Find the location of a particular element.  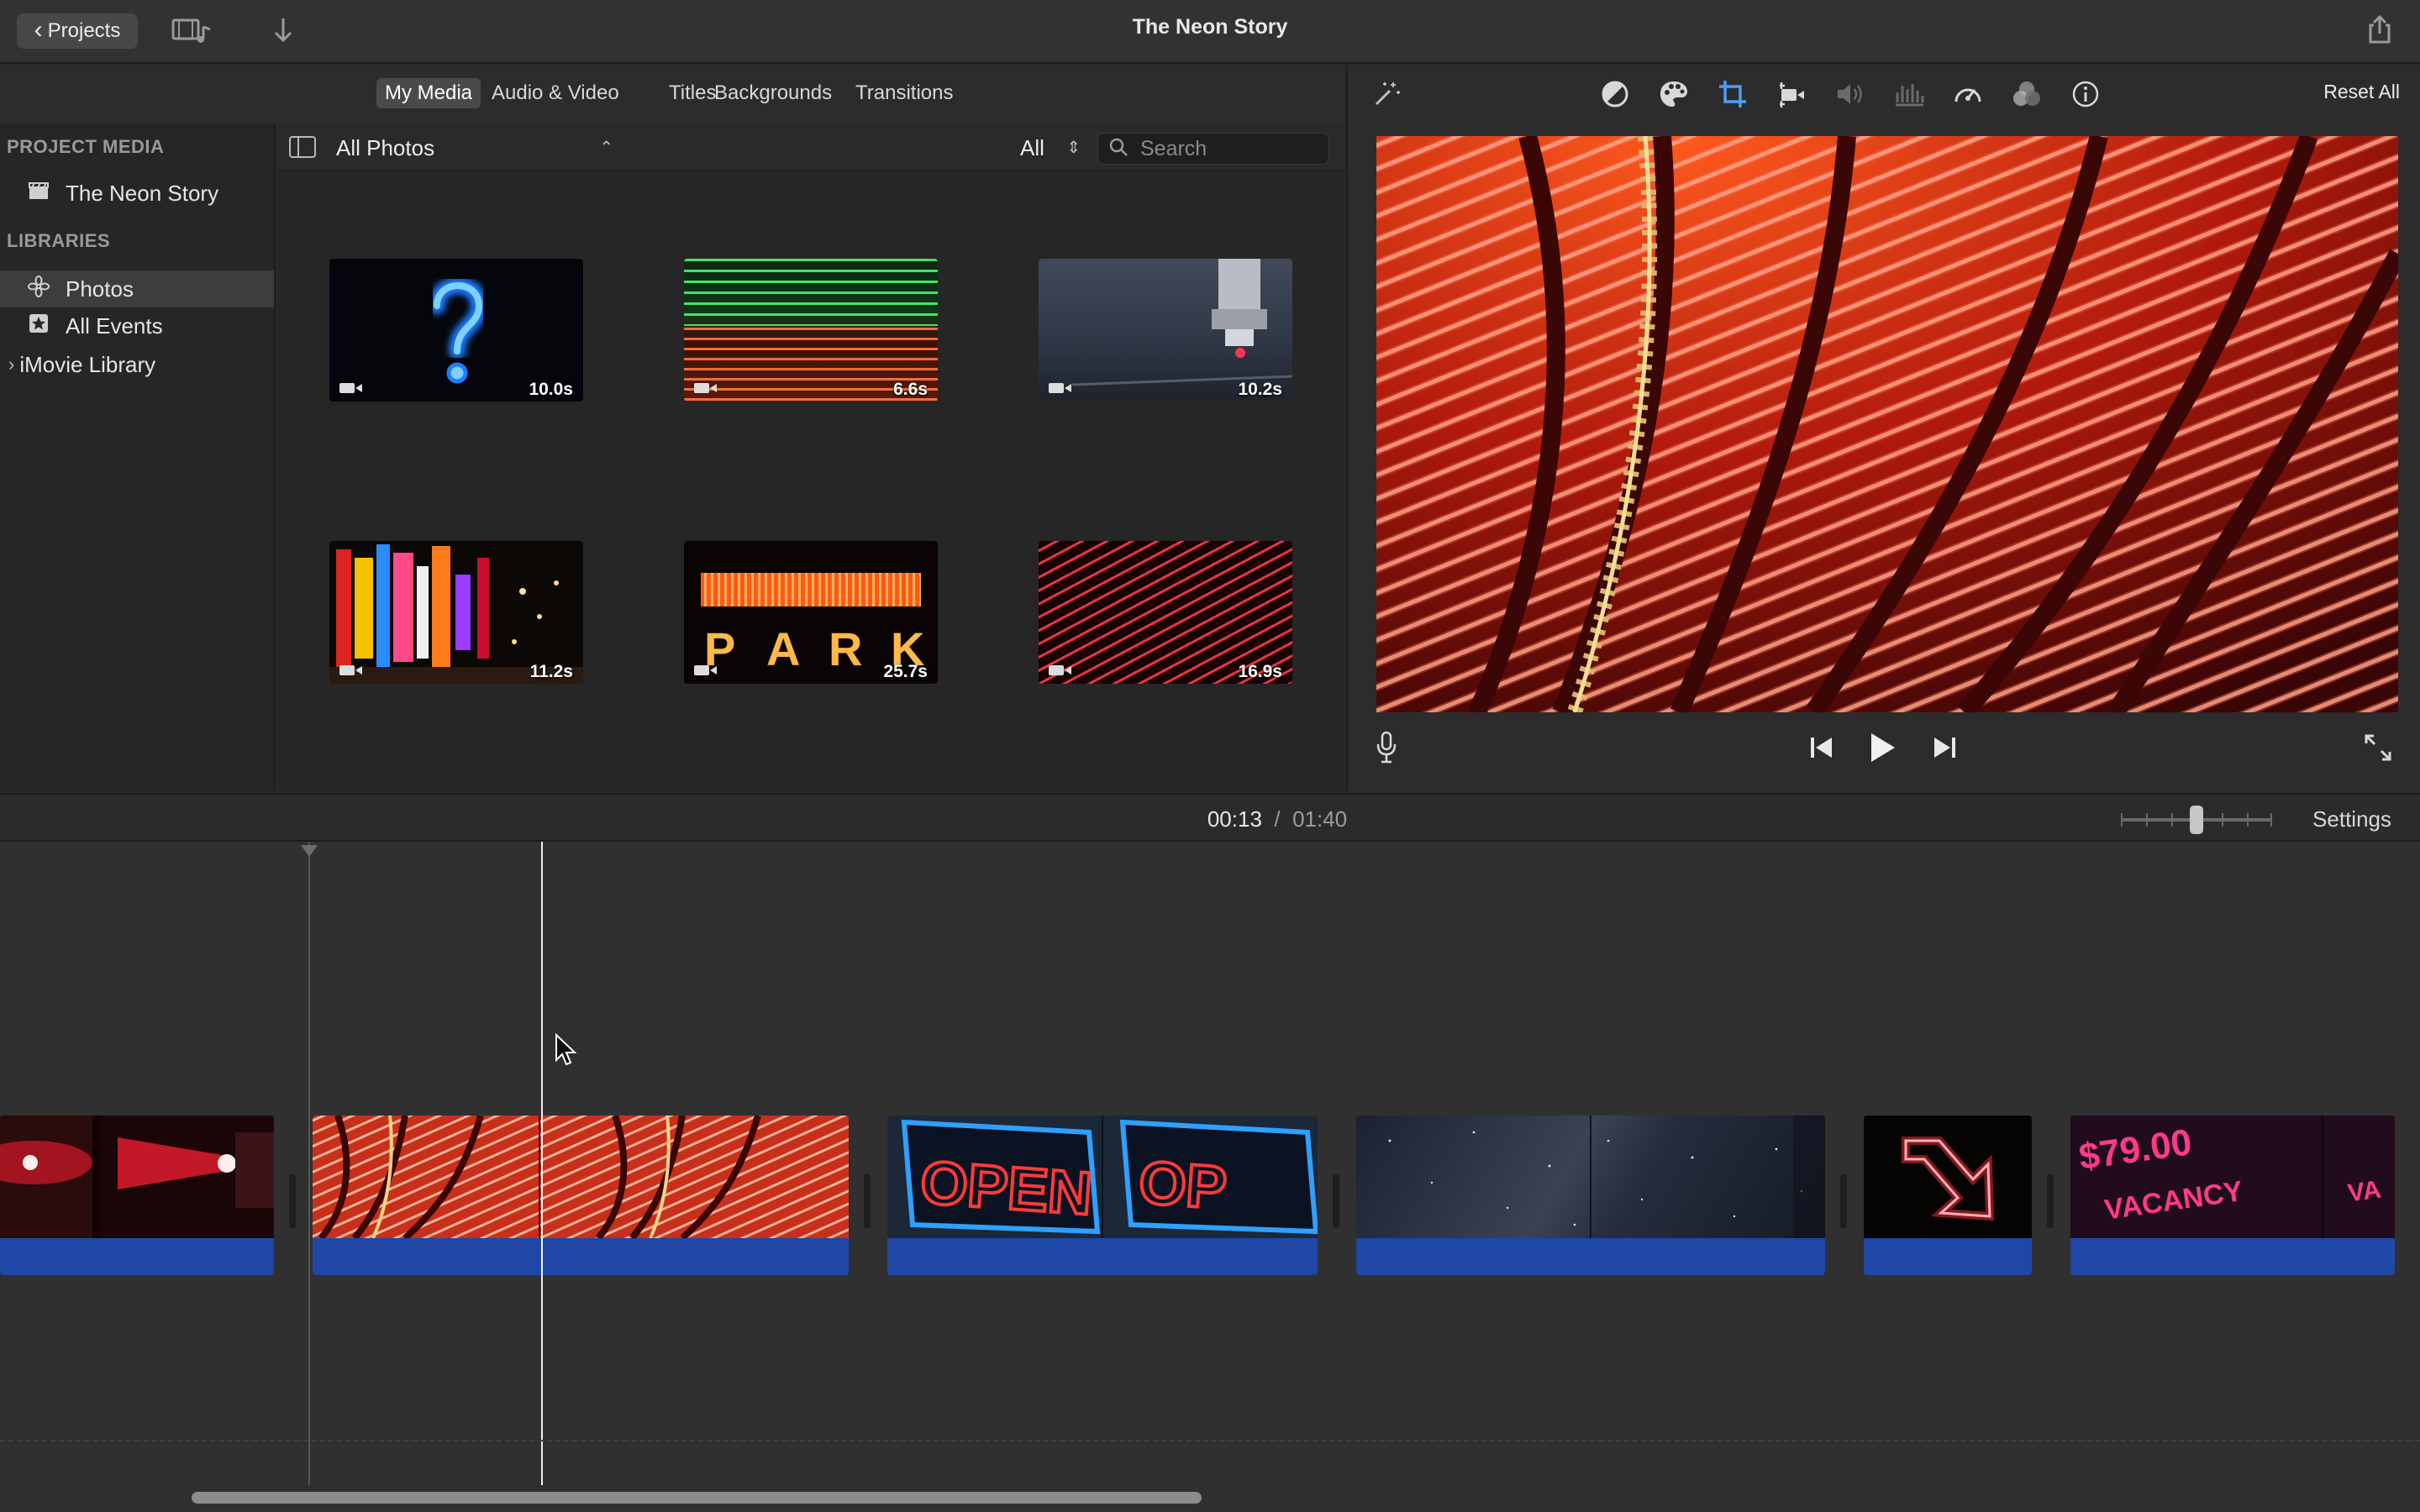

sidebar-item-label: iMovie Library is located at coordinates (87, 364).